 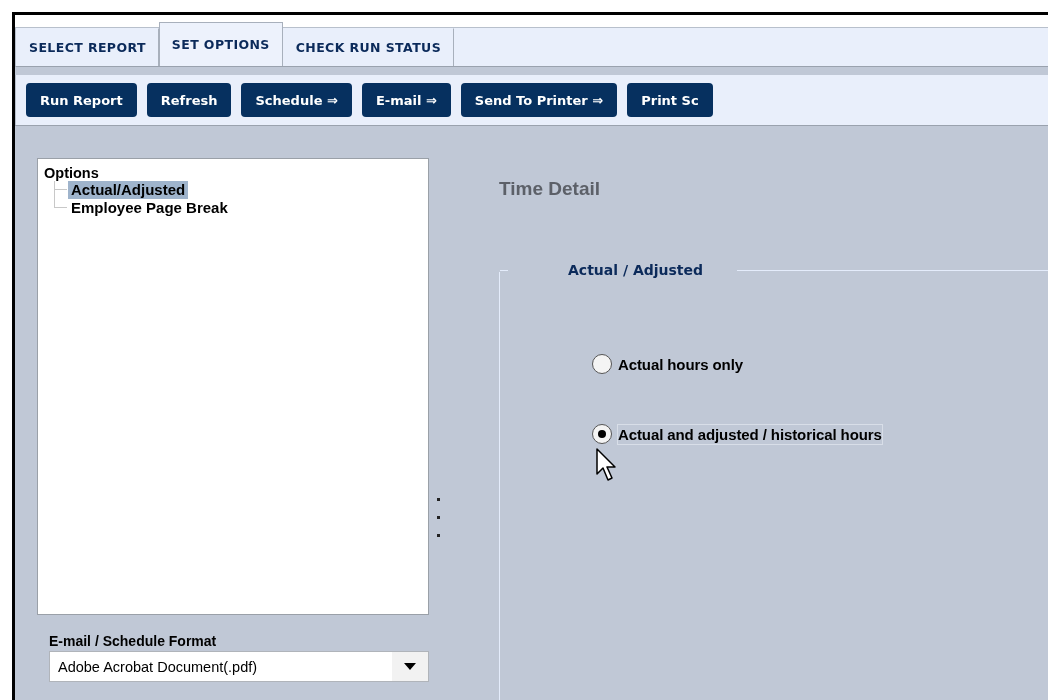 I want to click on mouse-pointer-icon, so click(x=607, y=465).